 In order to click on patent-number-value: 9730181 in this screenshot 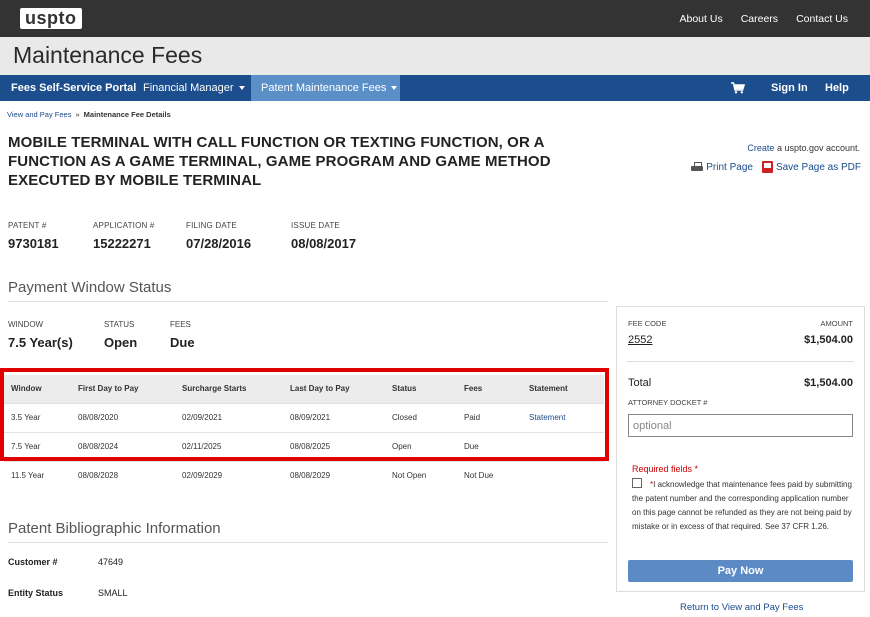, I will do `click(33, 243)`.